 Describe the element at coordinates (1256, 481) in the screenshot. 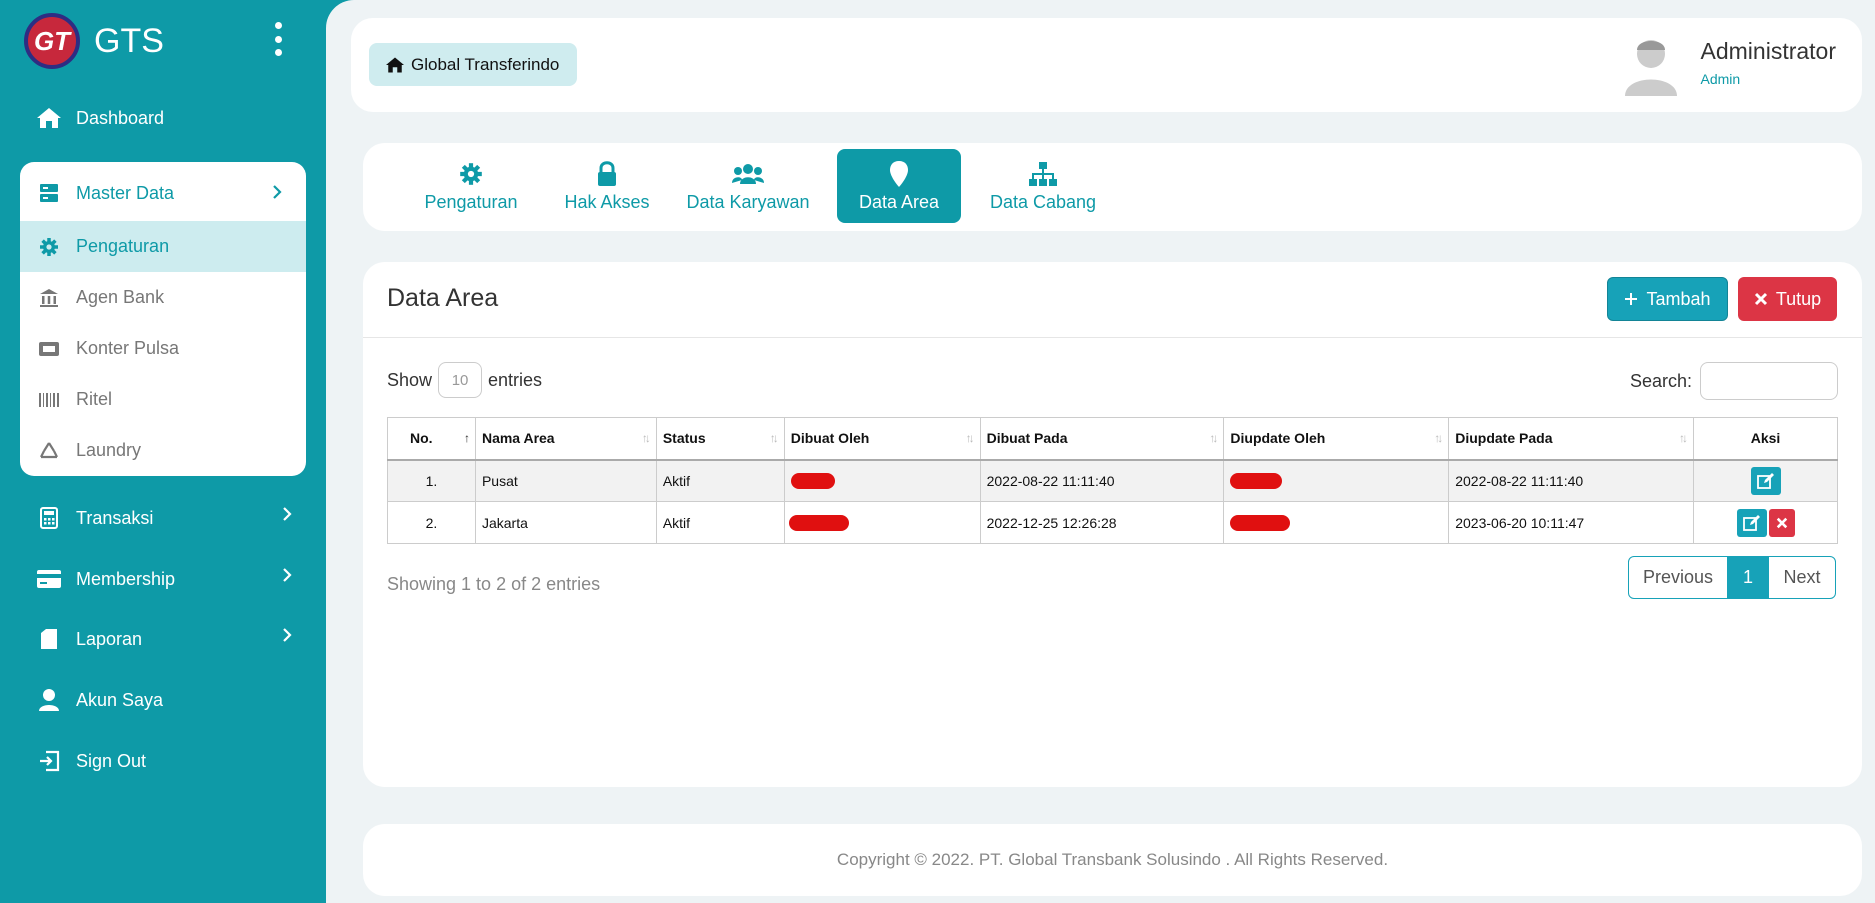

I see `redaction-mark` at that location.